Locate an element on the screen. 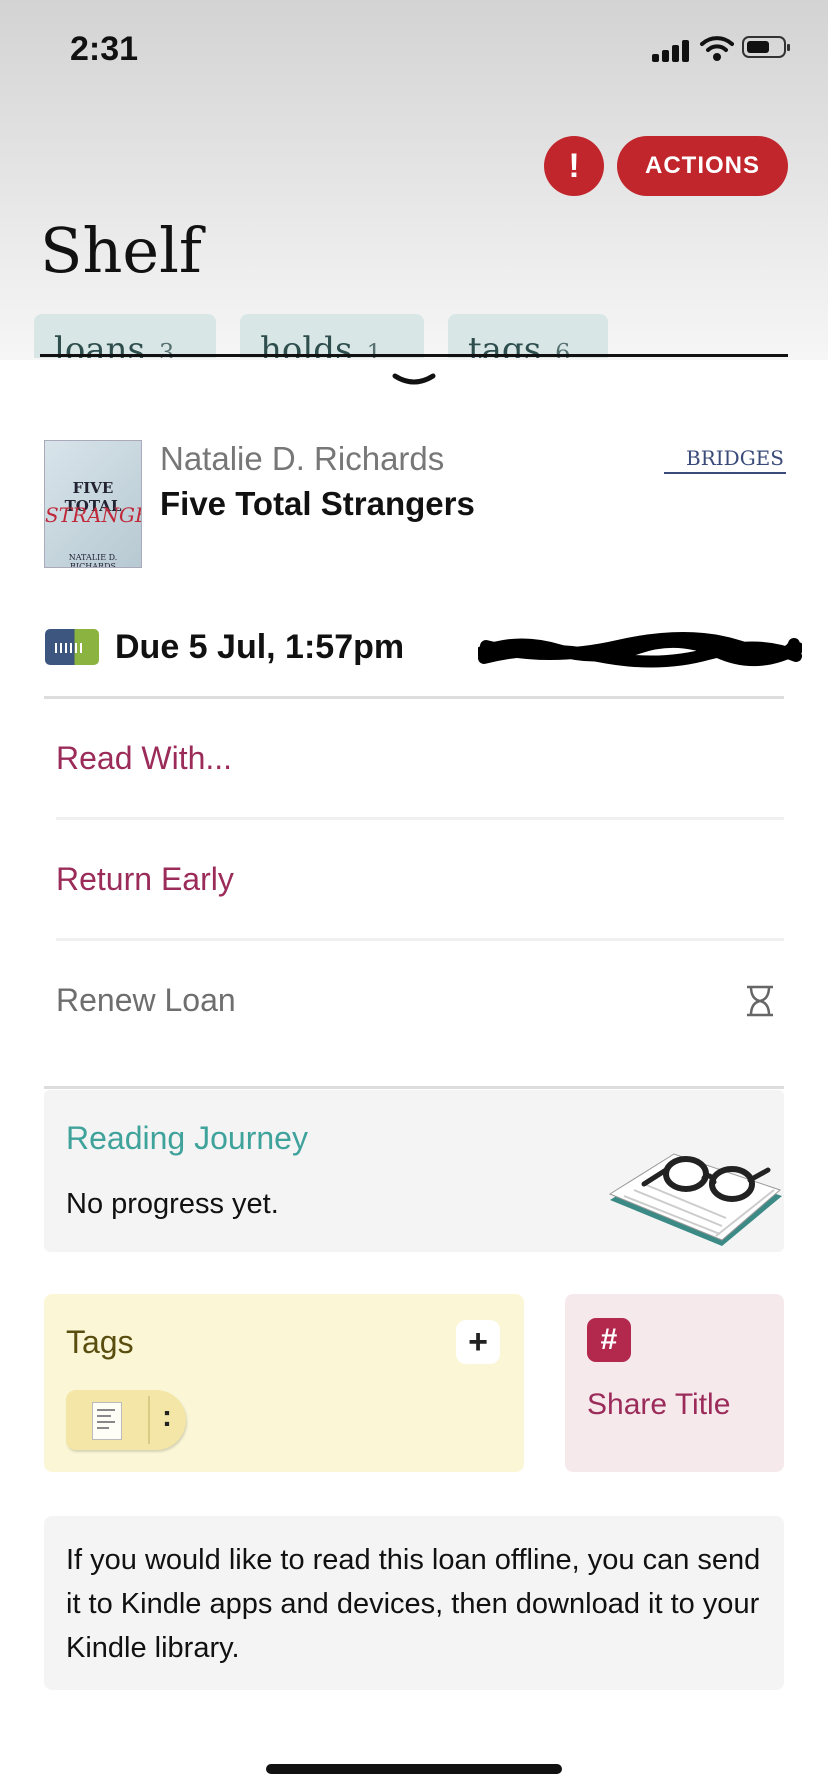 The width and height of the screenshot is (828, 1792). tab-loans: loans 3 is located at coordinates (125, 336).